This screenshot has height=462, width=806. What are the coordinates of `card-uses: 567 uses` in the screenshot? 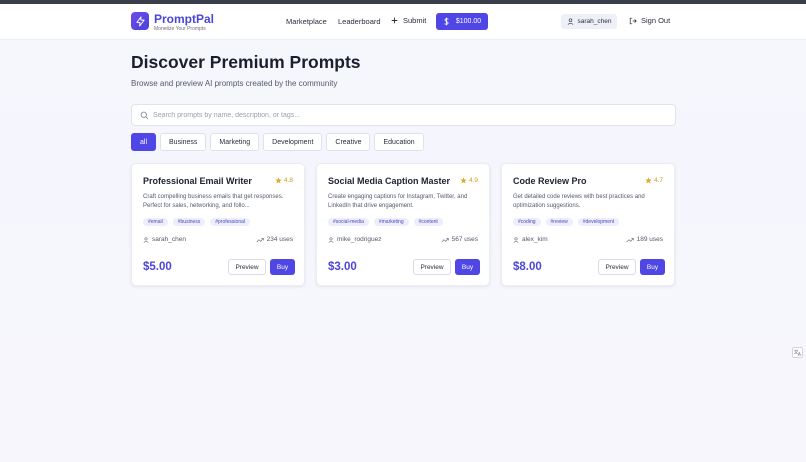 It's located at (459, 239).